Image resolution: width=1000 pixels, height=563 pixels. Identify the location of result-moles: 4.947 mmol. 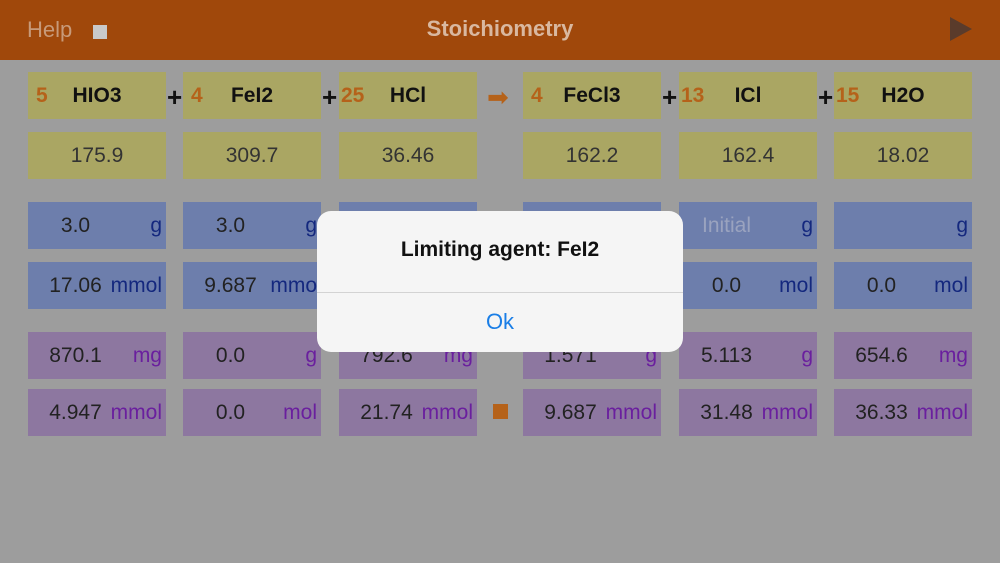
(97, 412).